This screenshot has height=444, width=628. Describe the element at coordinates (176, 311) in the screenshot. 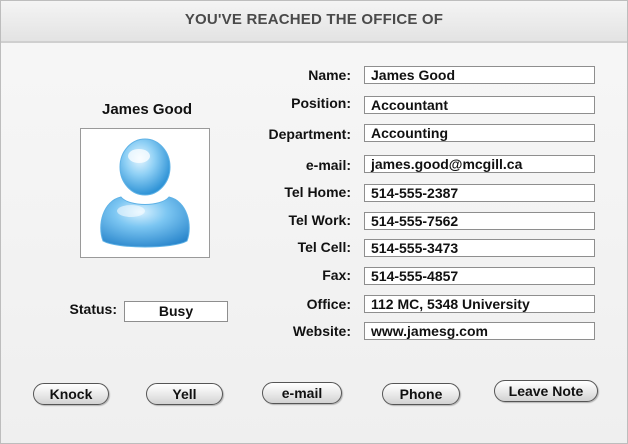

I see `status-value: Busy` at that location.